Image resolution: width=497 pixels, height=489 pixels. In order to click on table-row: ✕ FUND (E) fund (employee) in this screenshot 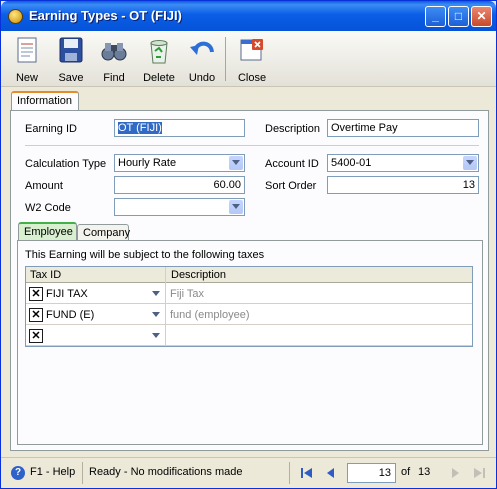, I will do `click(249, 315)`.